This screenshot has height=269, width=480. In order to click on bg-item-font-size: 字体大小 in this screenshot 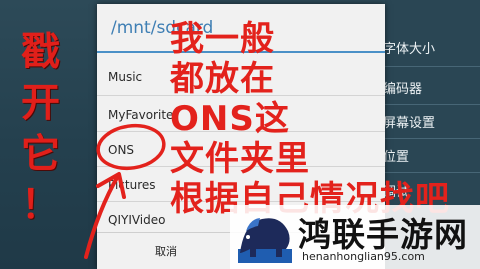, I will do `click(409, 47)`.